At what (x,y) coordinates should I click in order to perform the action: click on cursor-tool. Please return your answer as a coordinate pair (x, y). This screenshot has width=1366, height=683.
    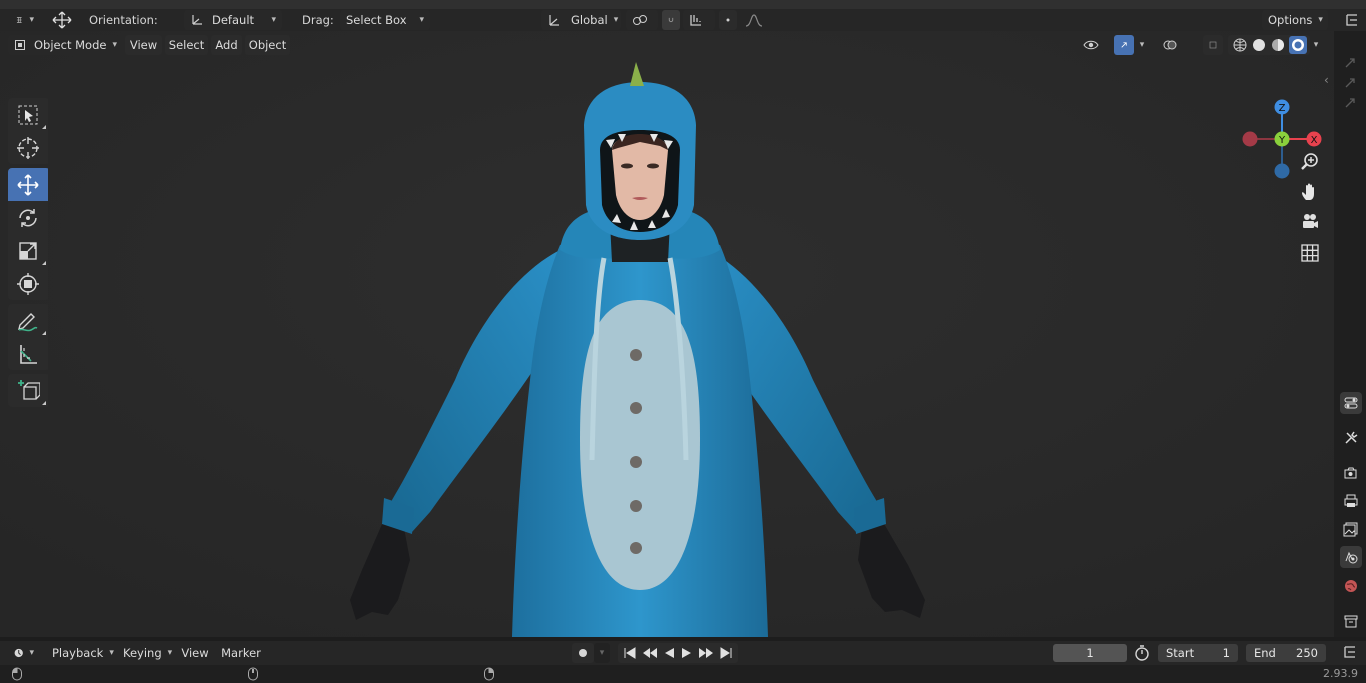
    Looking at the image, I should click on (28, 147).